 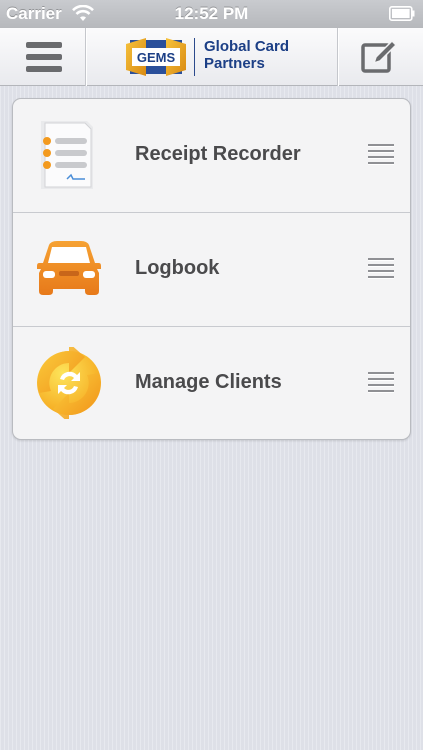 I want to click on app-logo: GEMS Global Card Partners, so click(x=220, y=57).